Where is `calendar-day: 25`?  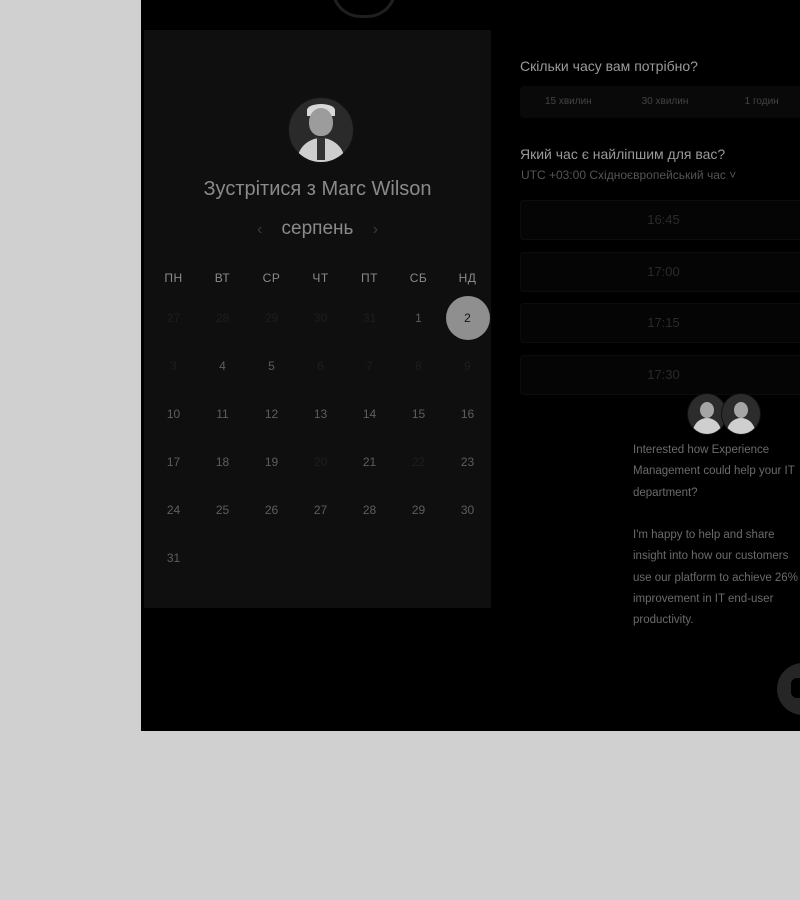 calendar-day: 25 is located at coordinates (222, 510).